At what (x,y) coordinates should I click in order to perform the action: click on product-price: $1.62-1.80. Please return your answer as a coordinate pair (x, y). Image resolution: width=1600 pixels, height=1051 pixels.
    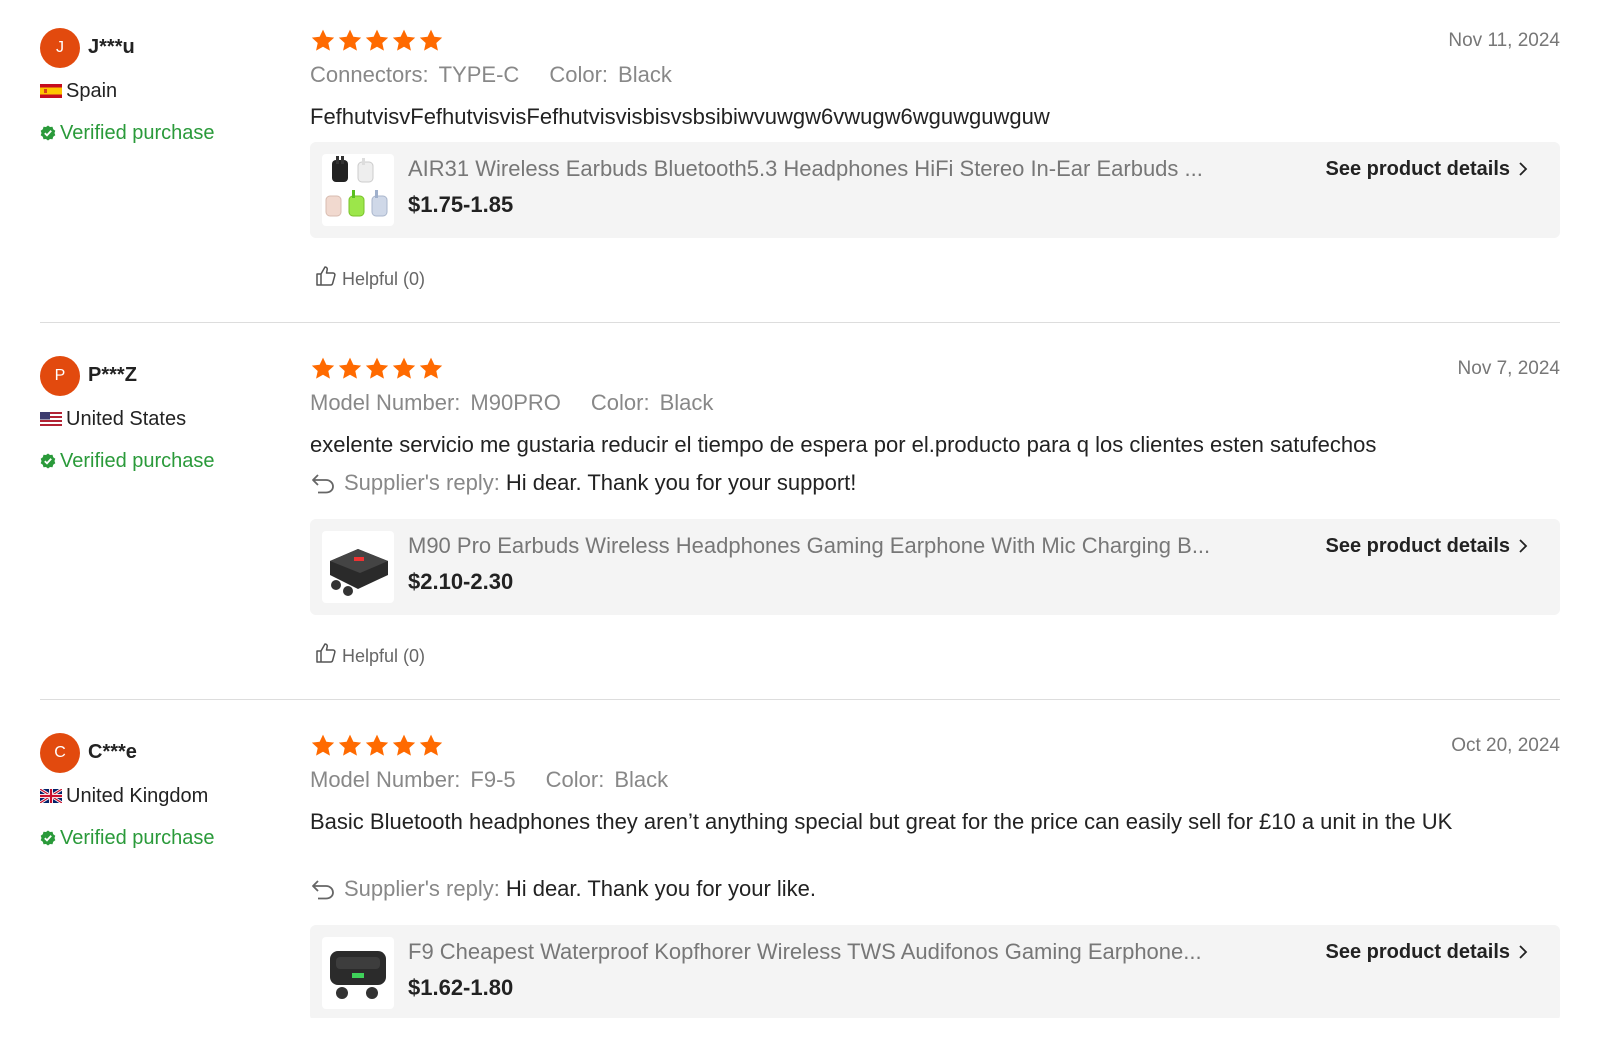
    Looking at the image, I should click on (461, 987).